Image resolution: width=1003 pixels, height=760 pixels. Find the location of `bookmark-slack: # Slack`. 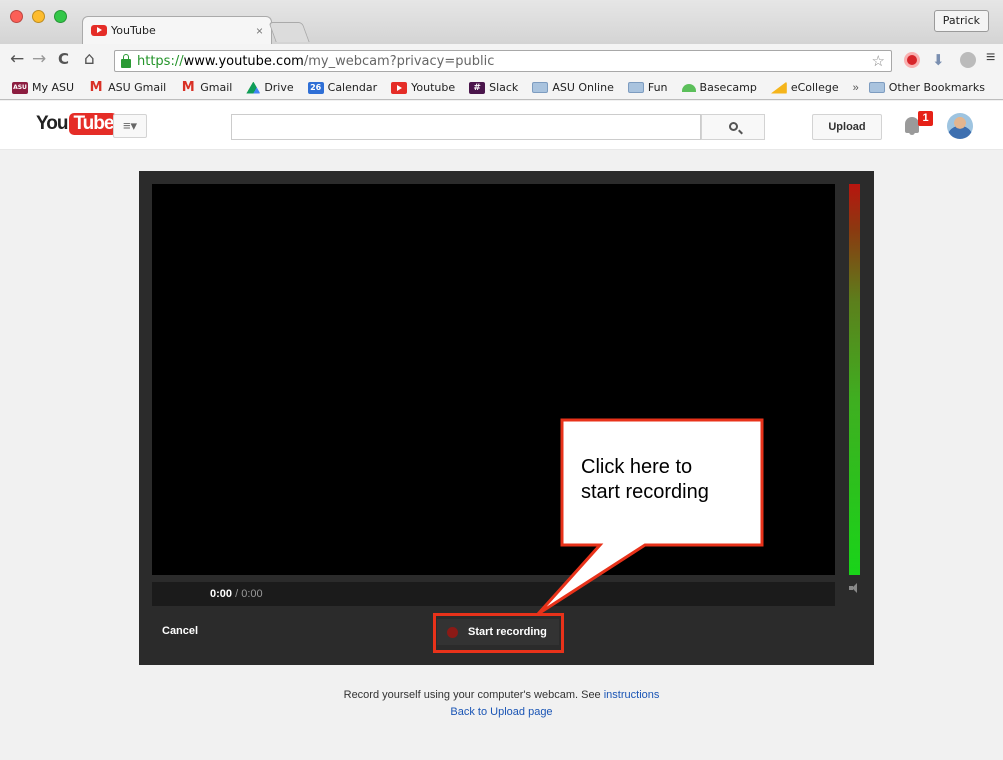

bookmark-slack: # Slack is located at coordinates (493, 87).